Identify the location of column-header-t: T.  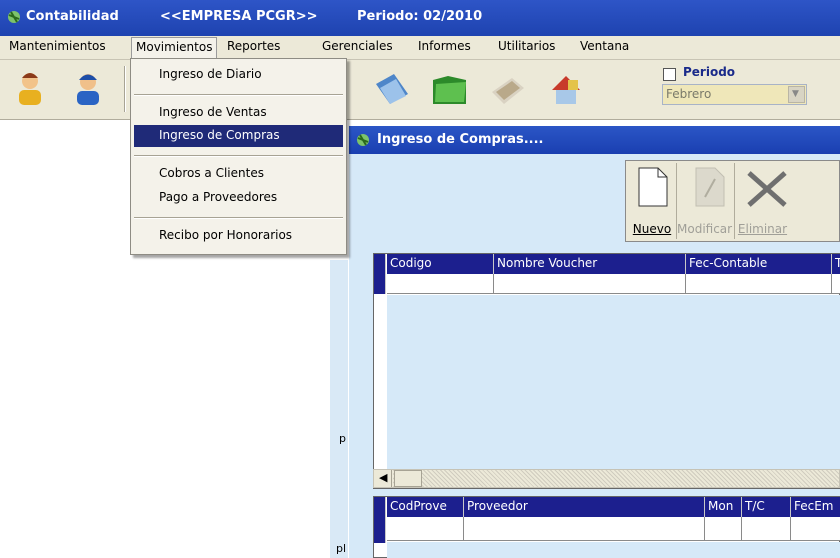
(836, 264).